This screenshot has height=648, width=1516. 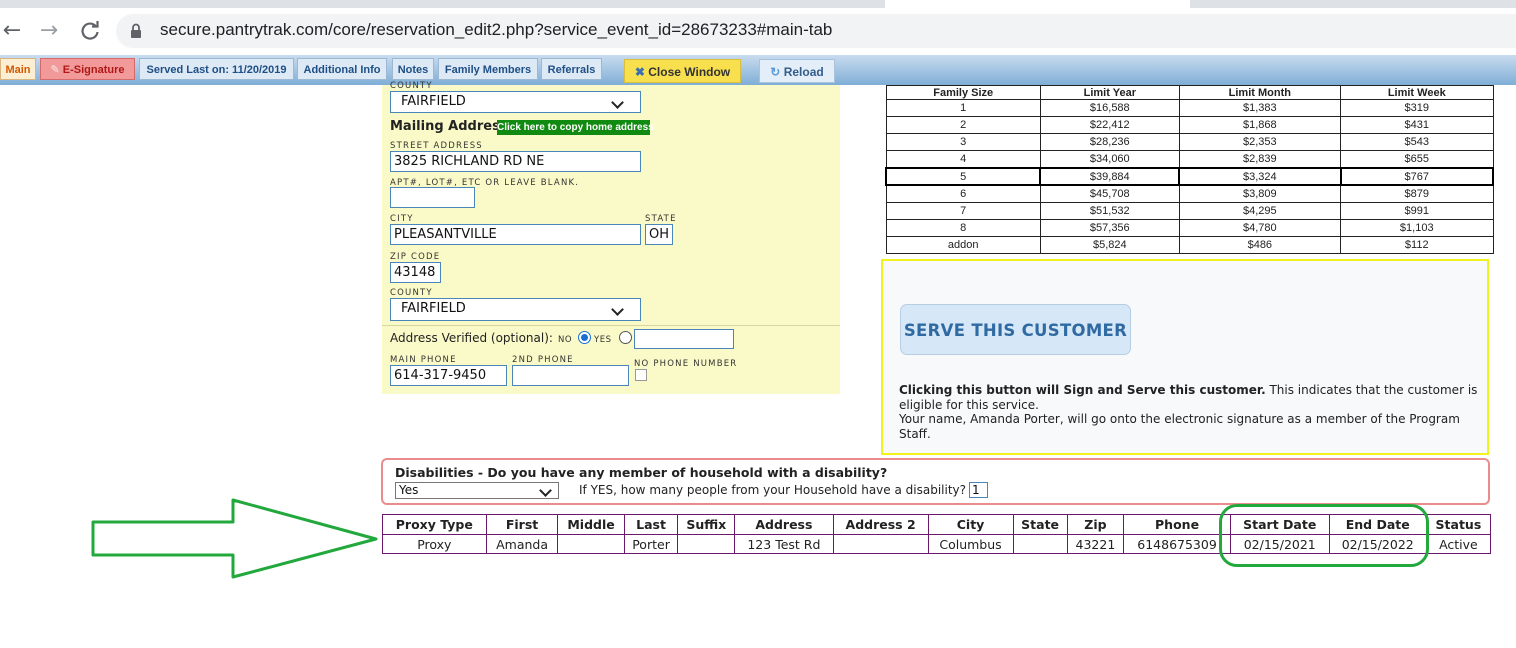 I want to click on limits-cell: addon, so click(x=963, y=245).